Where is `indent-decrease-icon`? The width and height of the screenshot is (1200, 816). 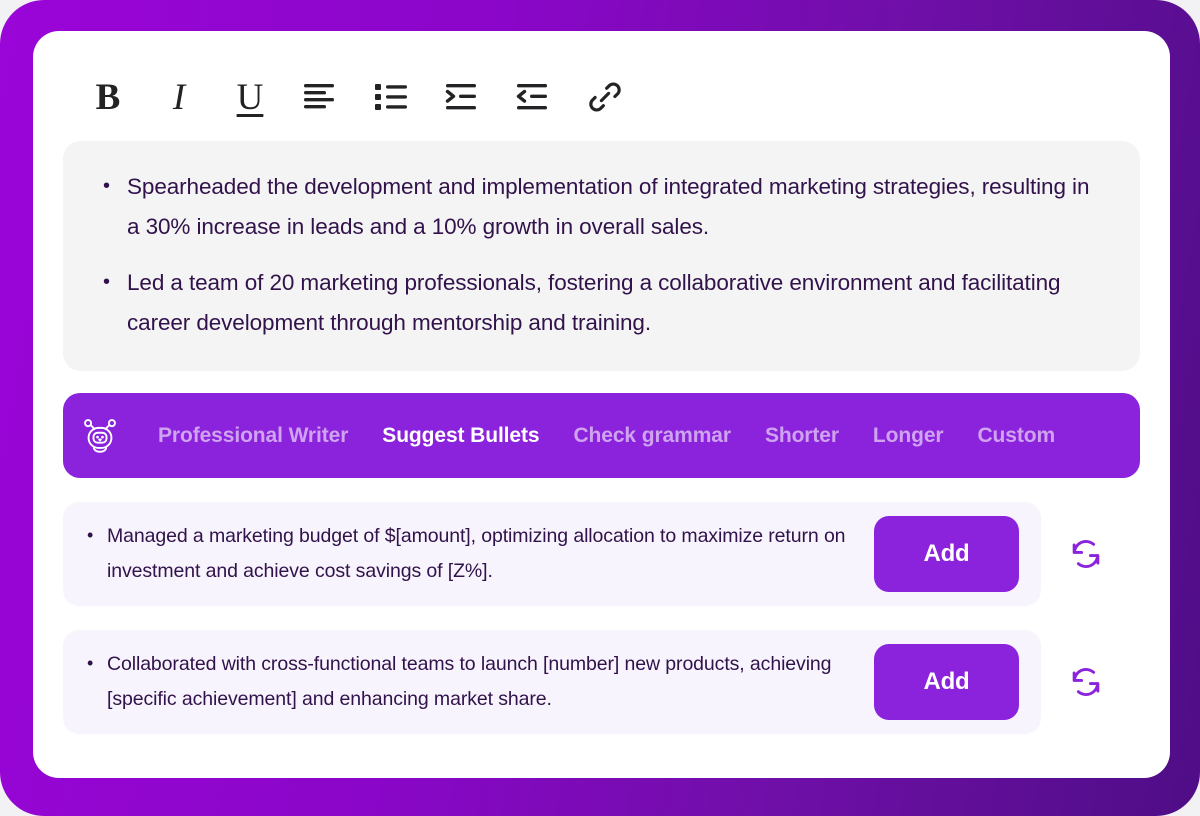
indent-decrease-icon is located at coordinates (531, 97).